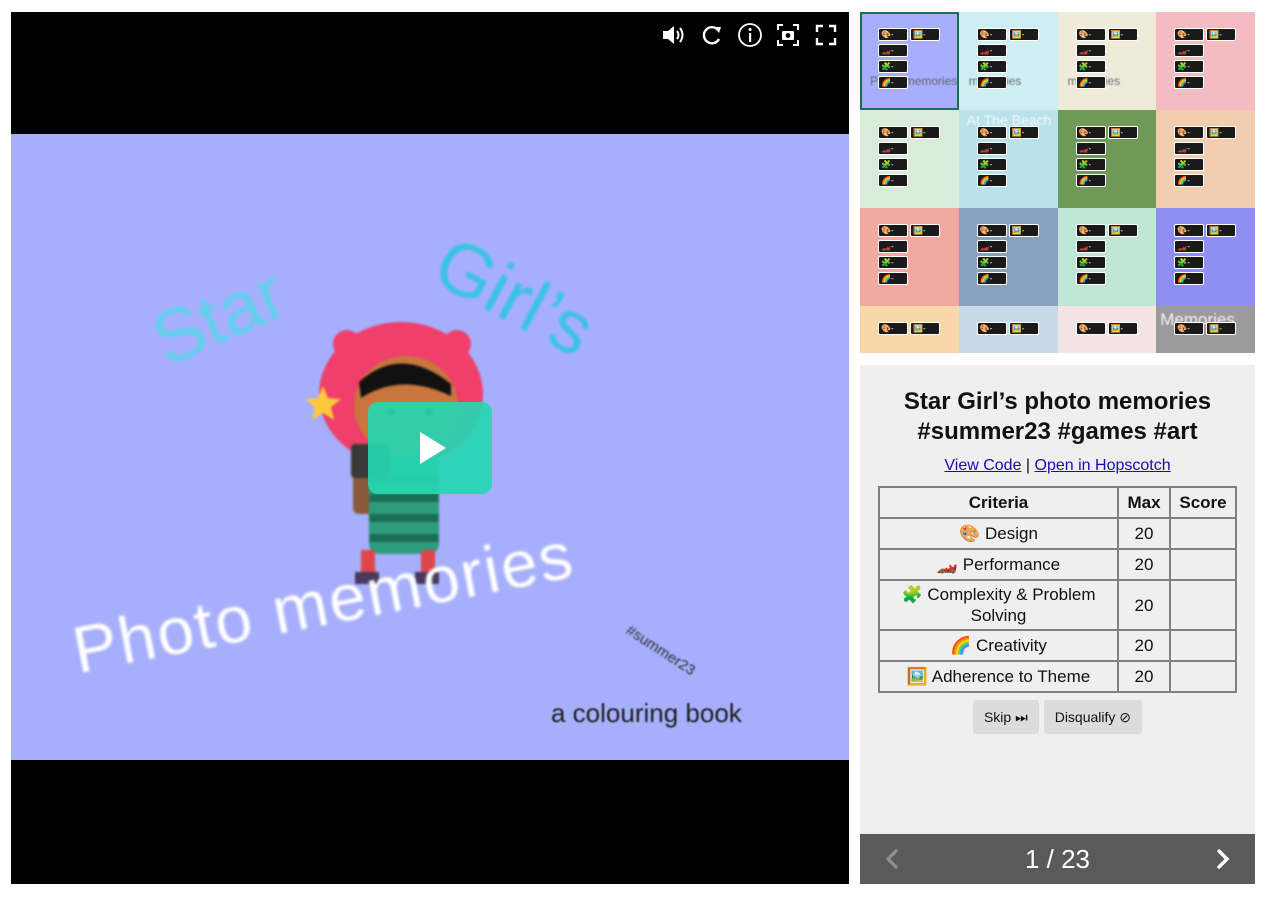  I want to click on project-thumbnail: Memories 🎨- 🖼️-, so click(1205, 329).